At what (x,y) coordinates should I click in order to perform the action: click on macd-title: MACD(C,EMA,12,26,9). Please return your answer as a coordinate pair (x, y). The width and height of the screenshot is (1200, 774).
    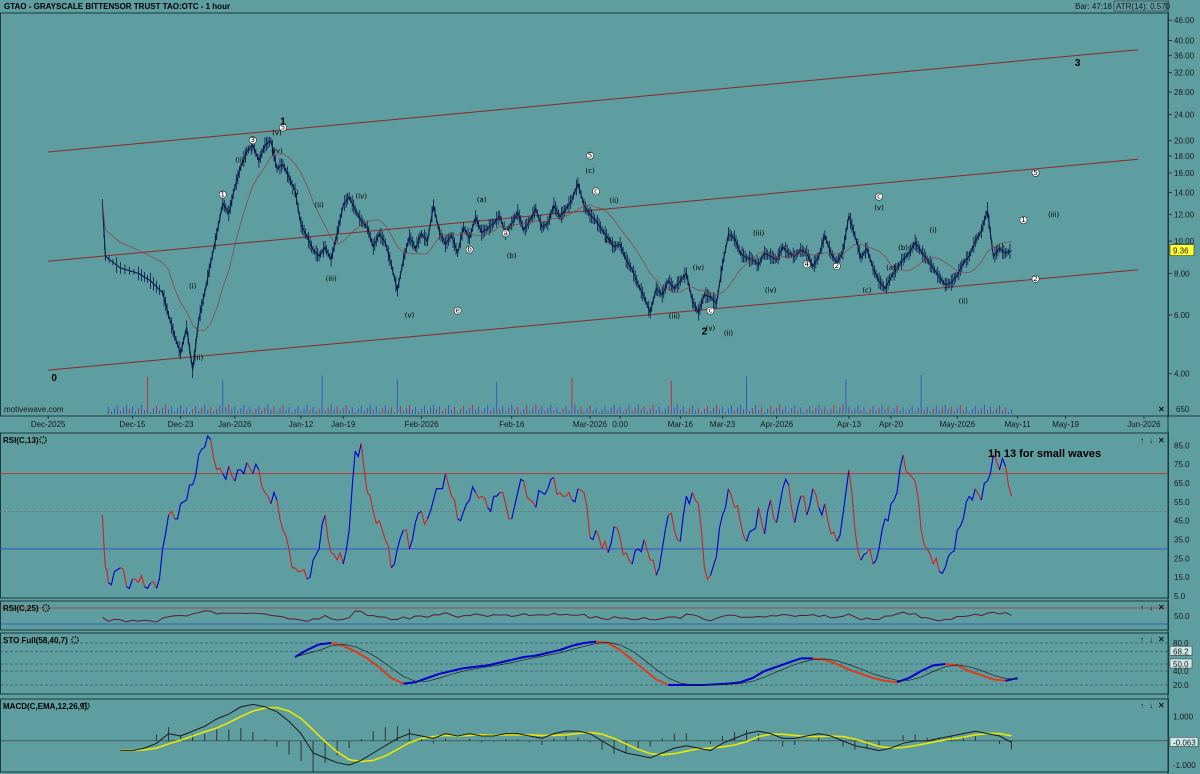
    Looking at the image, I should click on (45, 706).